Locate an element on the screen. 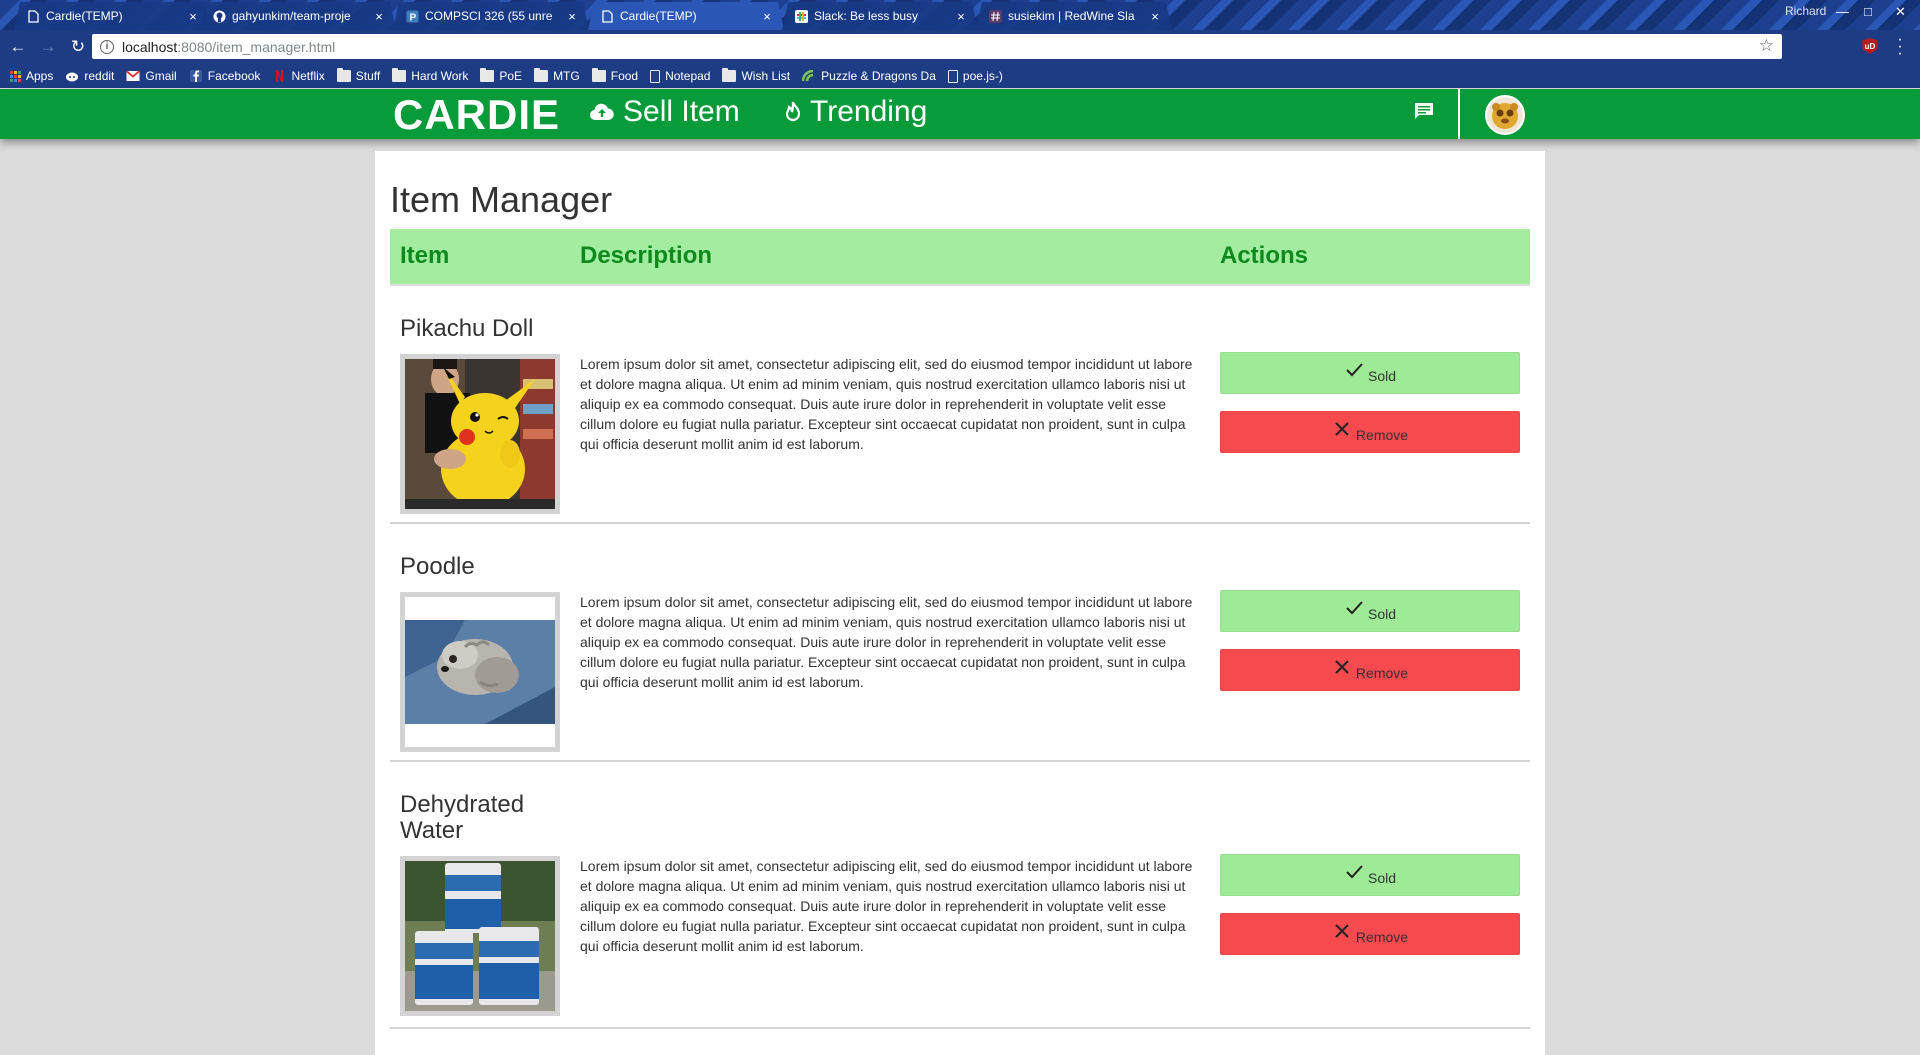 This screenshot has width=1920, height=1055. sell-item-label: Sell Item is located at coordinates (681, 111).